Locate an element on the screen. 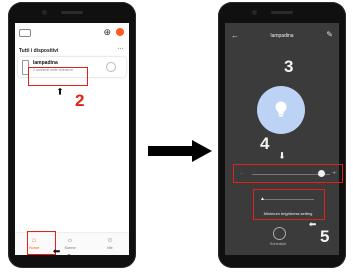 This screenshot has width=353, height=273. transition-arrow-icon is located at coordinates (180, 151).